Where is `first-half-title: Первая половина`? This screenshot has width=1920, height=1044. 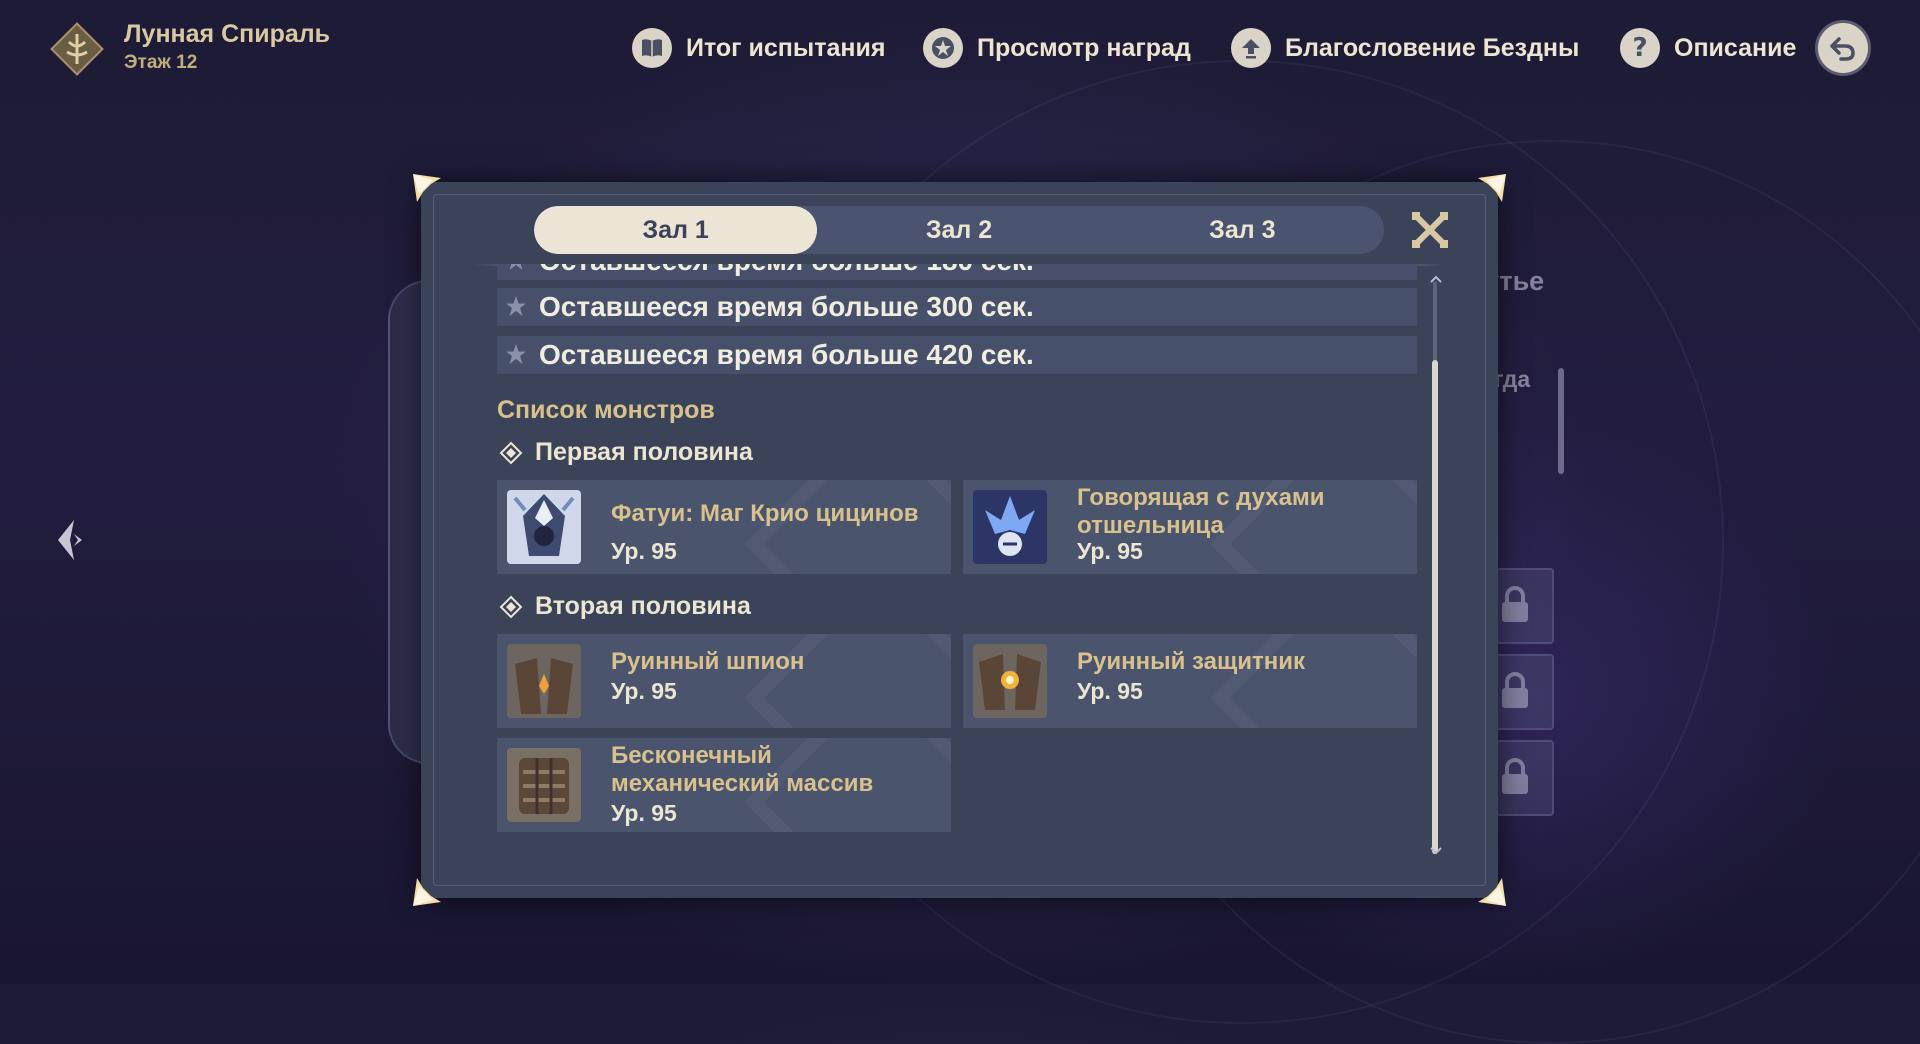
first-half-title: Первая половина is located at coordinates (626, 452).